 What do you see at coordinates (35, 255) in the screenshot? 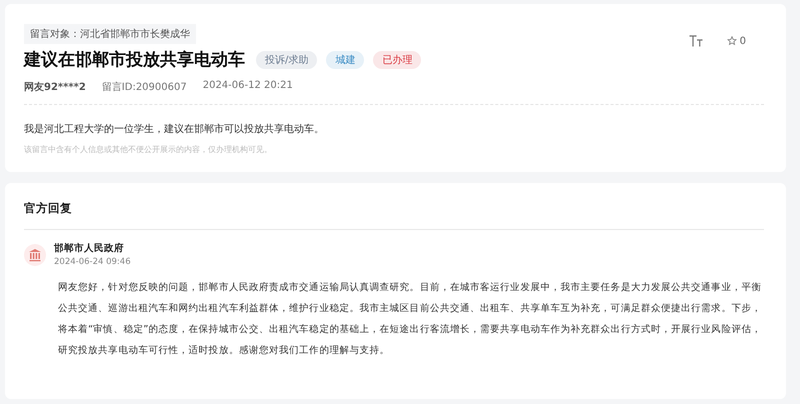
I see `building-icon` at bounding box center [35, 255].